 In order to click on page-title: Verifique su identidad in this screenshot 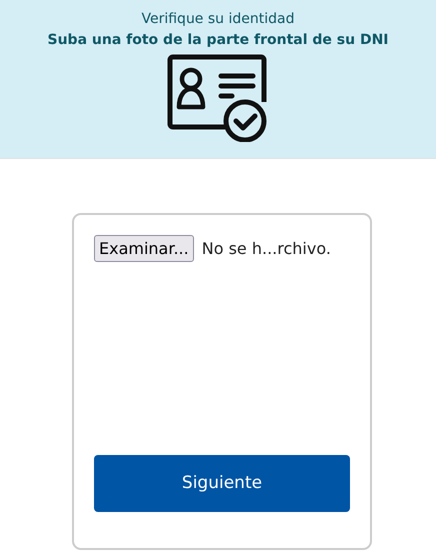, I will do `click(218, 19)`.